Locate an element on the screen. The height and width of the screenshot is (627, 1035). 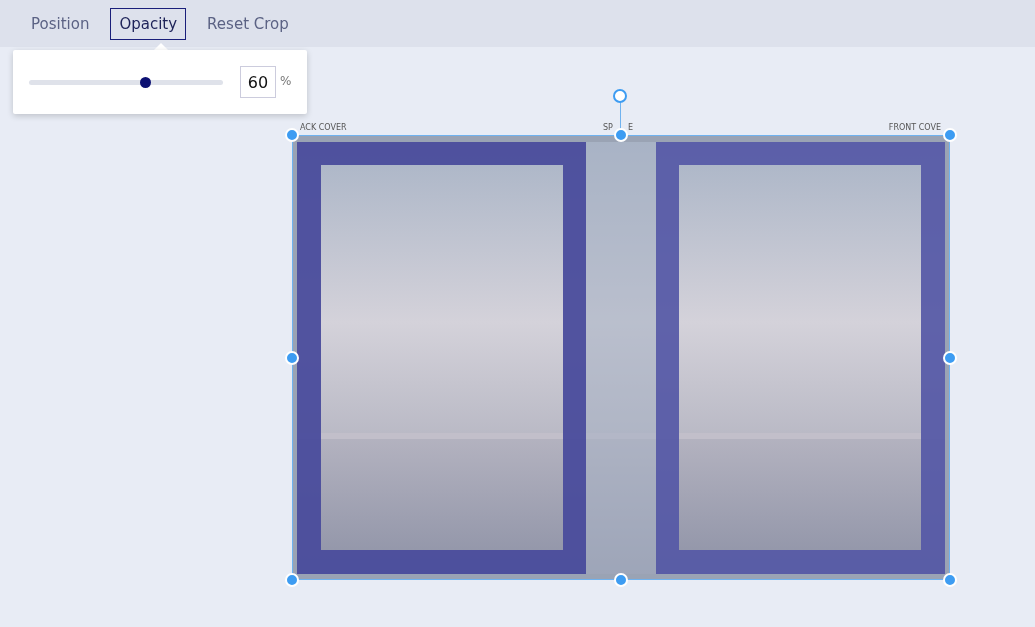
spine-label: SP is located at coordinates (608, 128).